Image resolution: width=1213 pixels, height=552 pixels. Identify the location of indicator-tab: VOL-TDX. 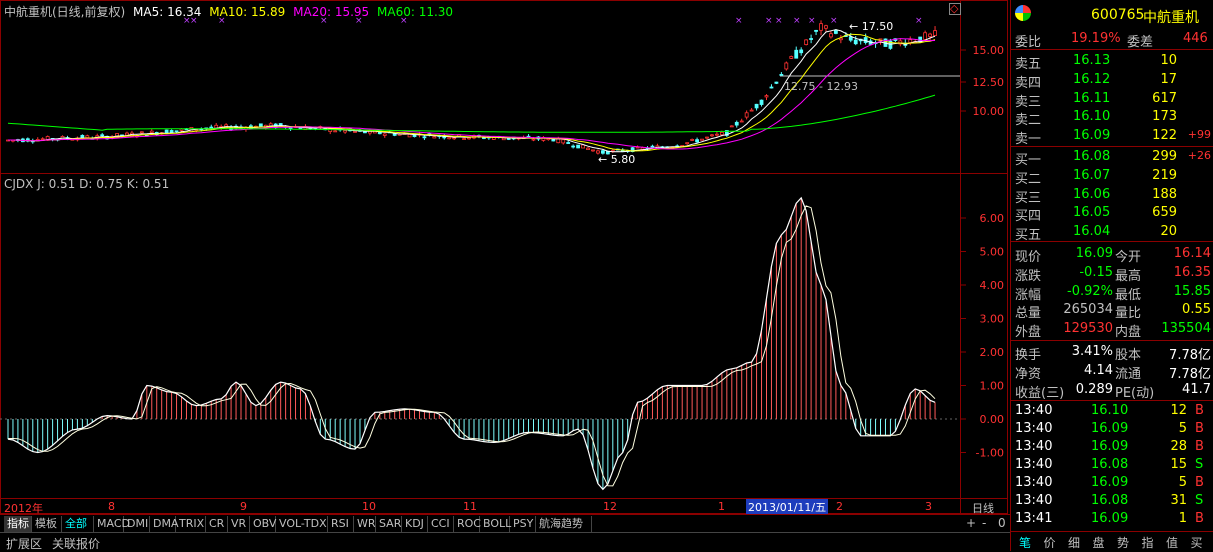
(302, 524).